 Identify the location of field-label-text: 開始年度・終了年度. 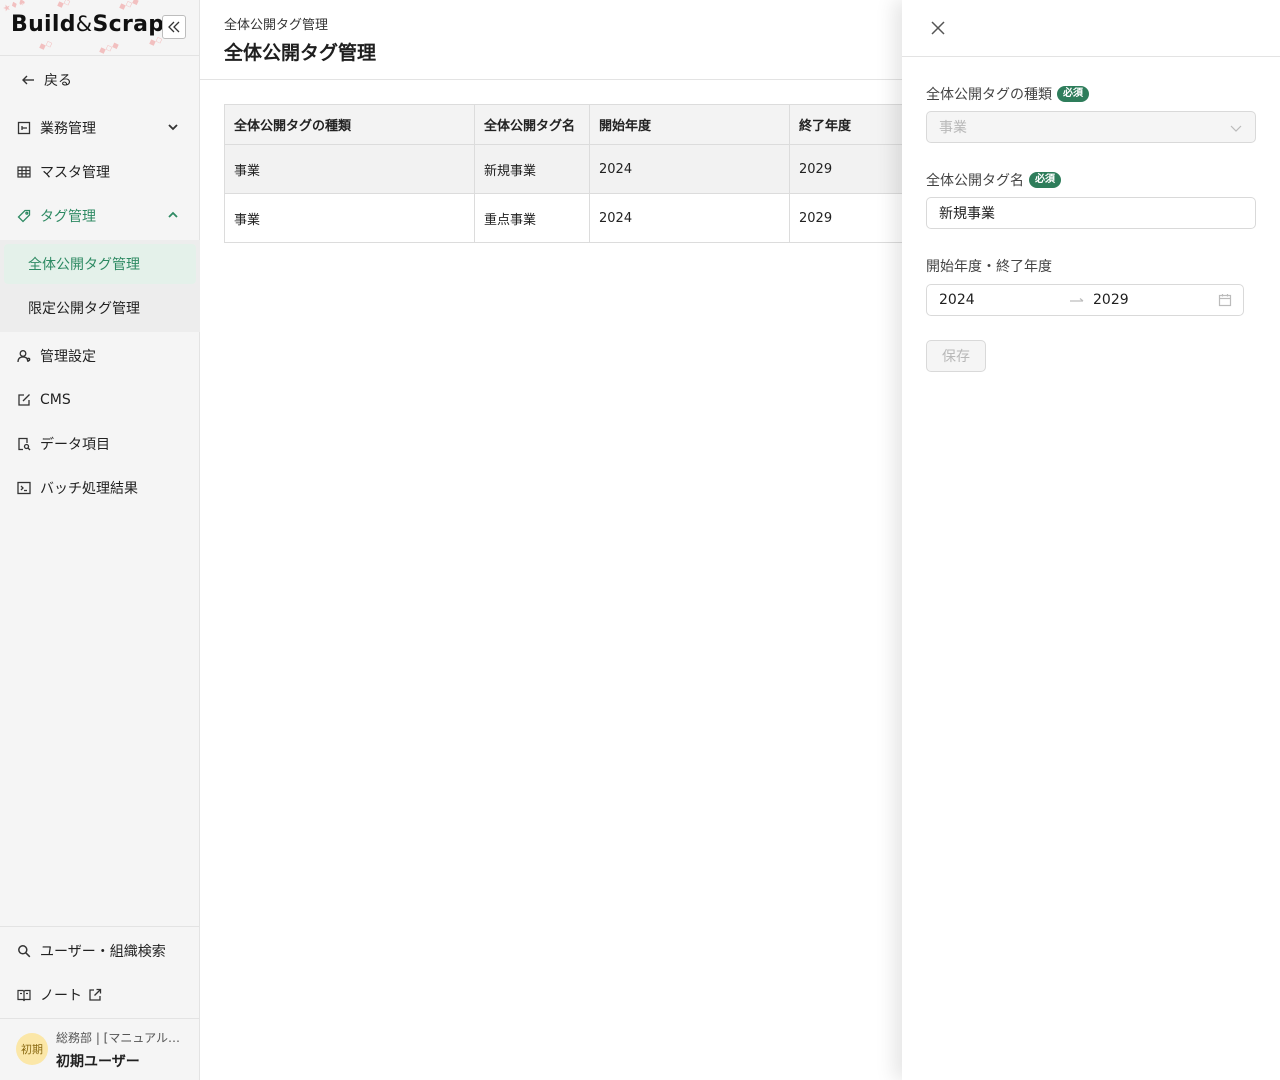
(989, 267).